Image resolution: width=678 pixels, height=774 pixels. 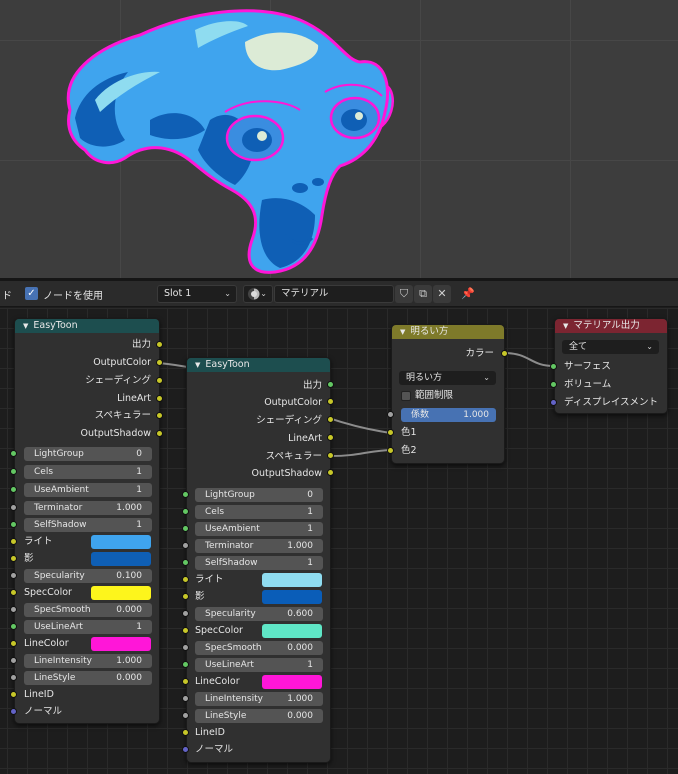 I want to click on material-output-node: ▼ マテリアル出力 全て ⌄ サーフェス ボリューム ディスプレイスメント, so click(x=611, y=366).